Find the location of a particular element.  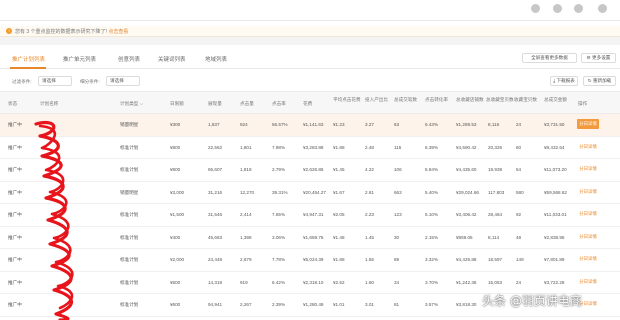

cell-item-fav: 8,116 is located at coordinates (494, 124).